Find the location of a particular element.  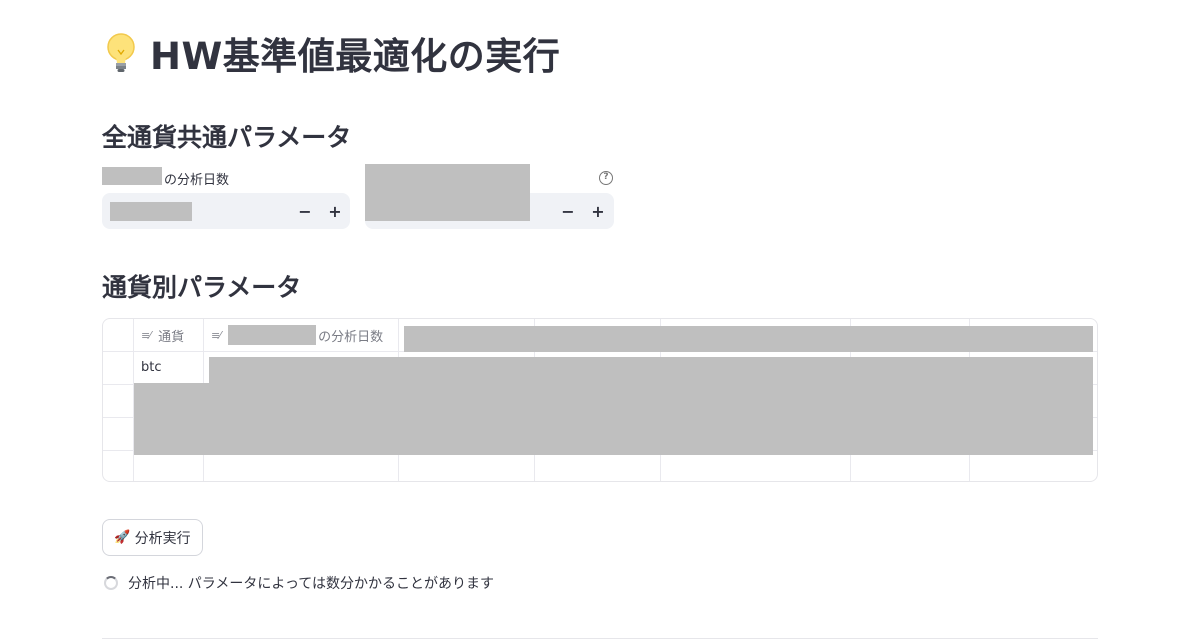

decrement-button: − is located at coordinates (305, 211).